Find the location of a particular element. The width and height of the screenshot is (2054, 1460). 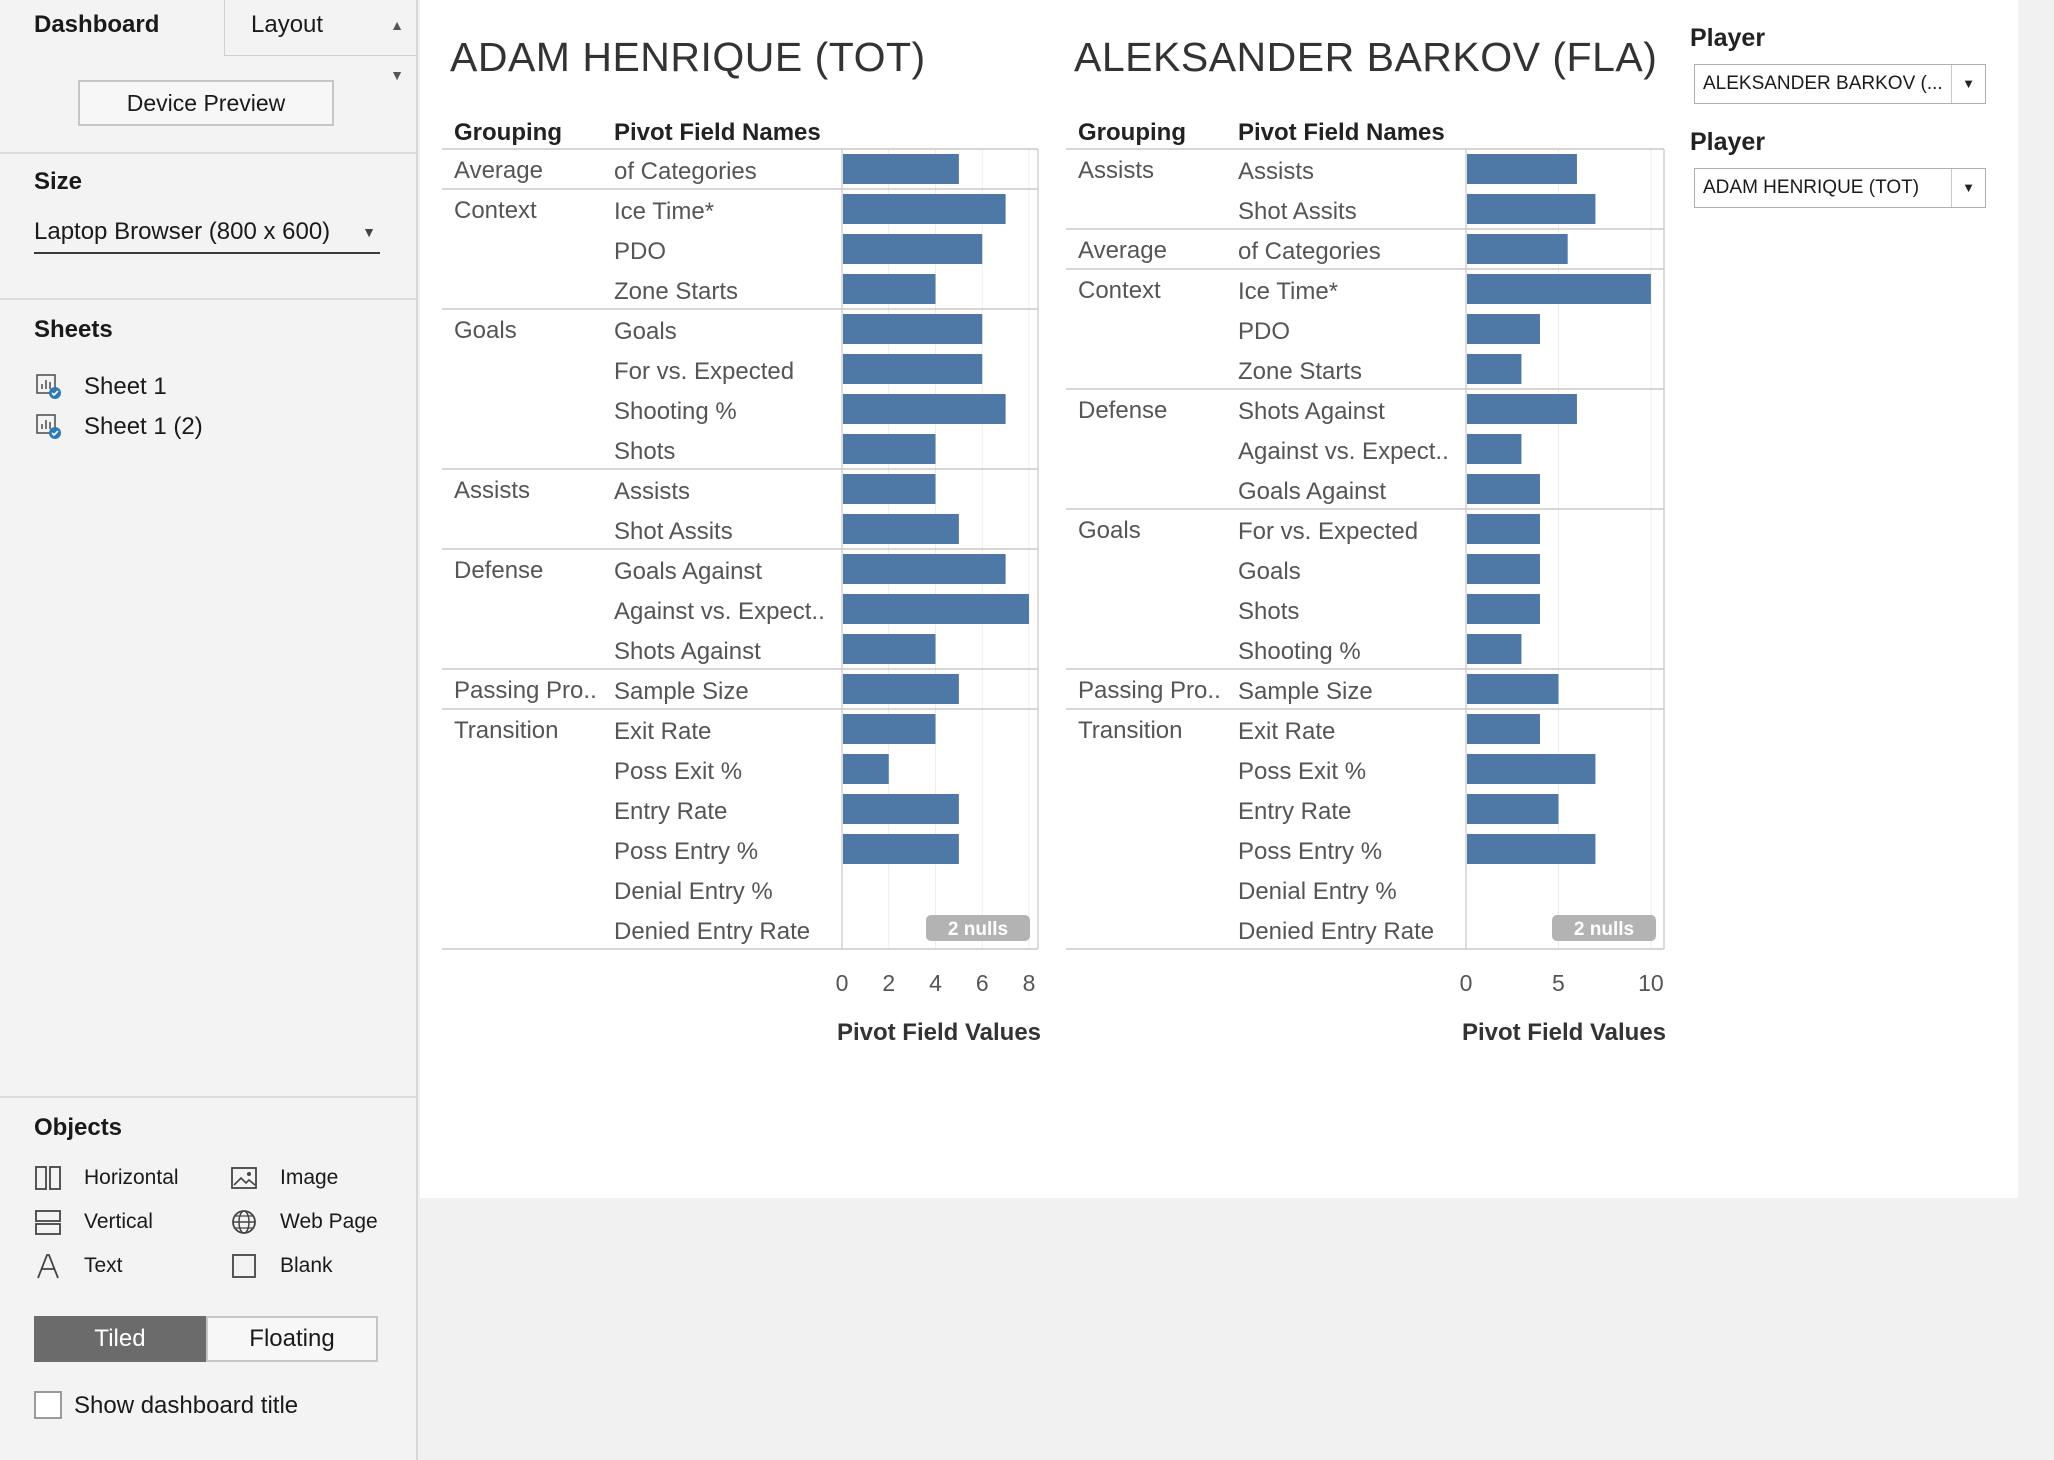

row-label: Zone Starts is located at coordinates (676, 291).